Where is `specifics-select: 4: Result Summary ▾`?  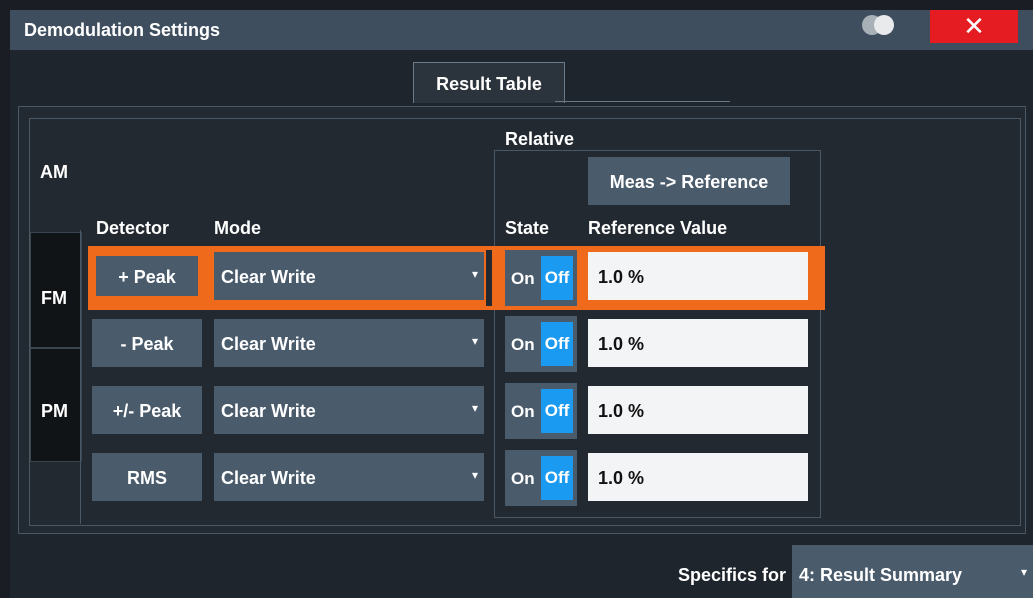 specifics-select: 4: Result Summary ▾ is located at coordinates (912, 571).